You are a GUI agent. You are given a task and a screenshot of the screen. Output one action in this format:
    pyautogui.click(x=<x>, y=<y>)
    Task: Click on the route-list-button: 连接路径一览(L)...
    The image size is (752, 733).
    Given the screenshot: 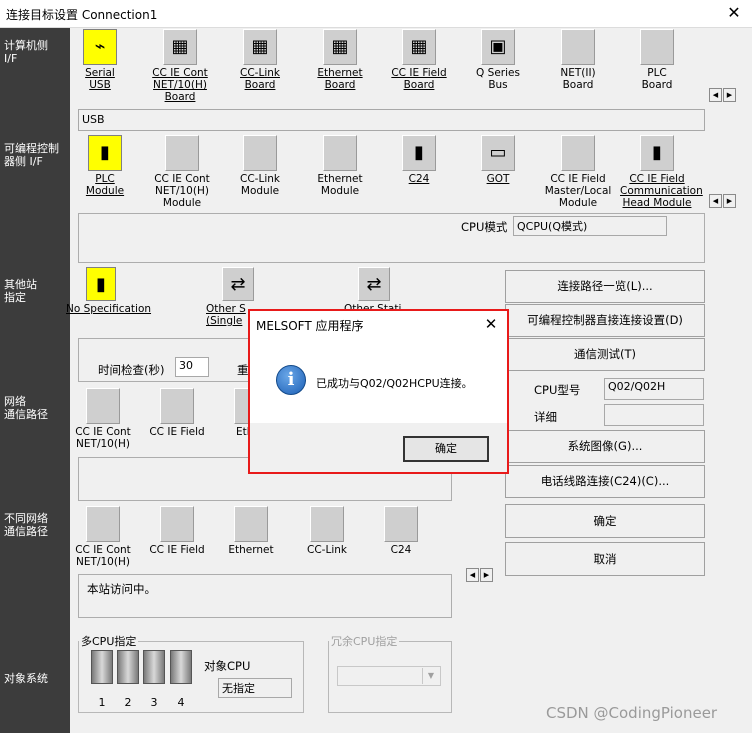 What is the action you would take?
    pyautogui.click(x=605, y=286)
    